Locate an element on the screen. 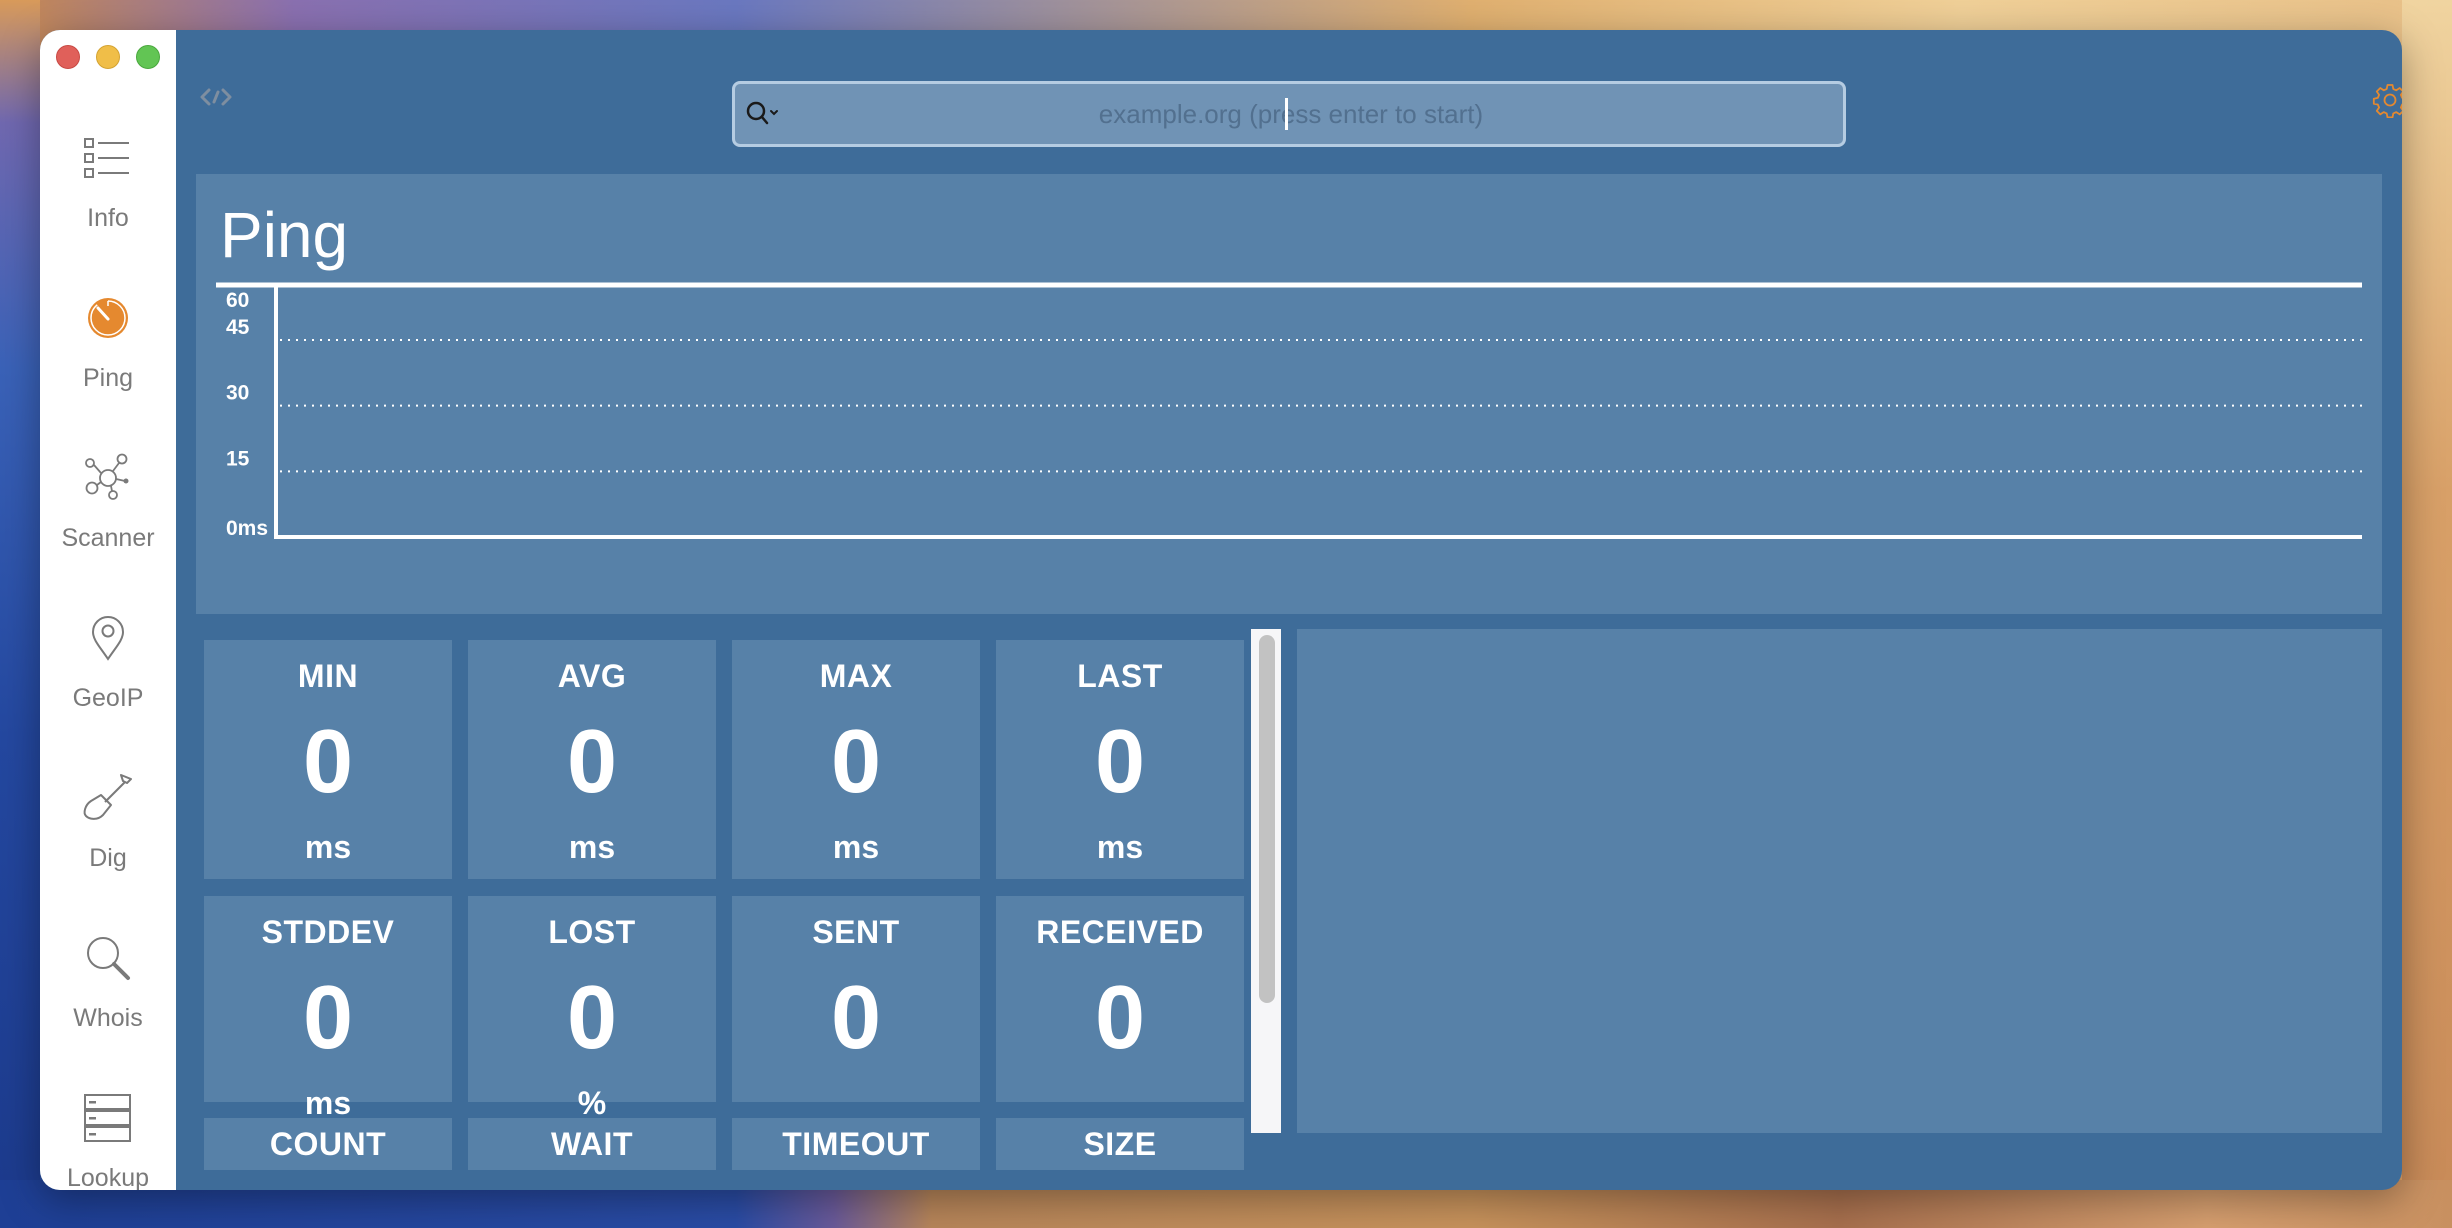  window-minimize-button is located at coordinates (108, 57).